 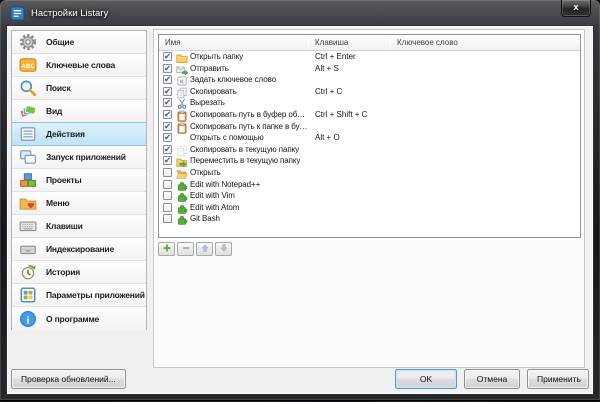 I want to click on close-icon: x, so click(x=576, y=7).